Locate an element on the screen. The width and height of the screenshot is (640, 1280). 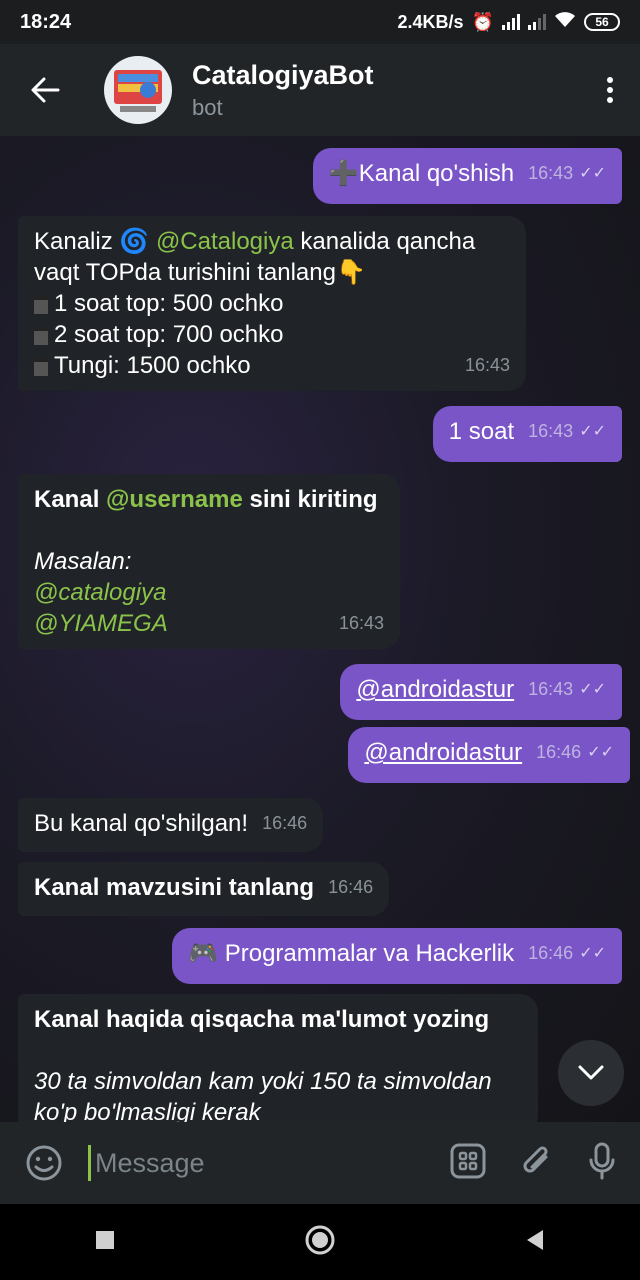
more-menu-button is located at coordinates (610, 90).